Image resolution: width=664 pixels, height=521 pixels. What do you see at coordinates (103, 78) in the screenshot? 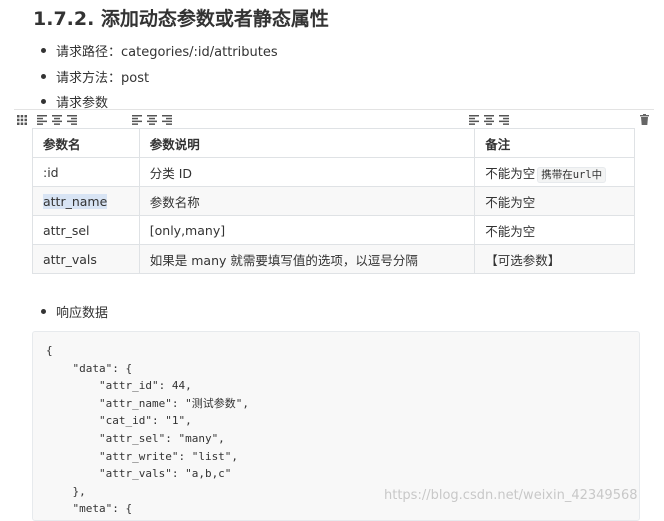
I see `bullet-text: 请求方法：post` at bounding box center [103, 78].